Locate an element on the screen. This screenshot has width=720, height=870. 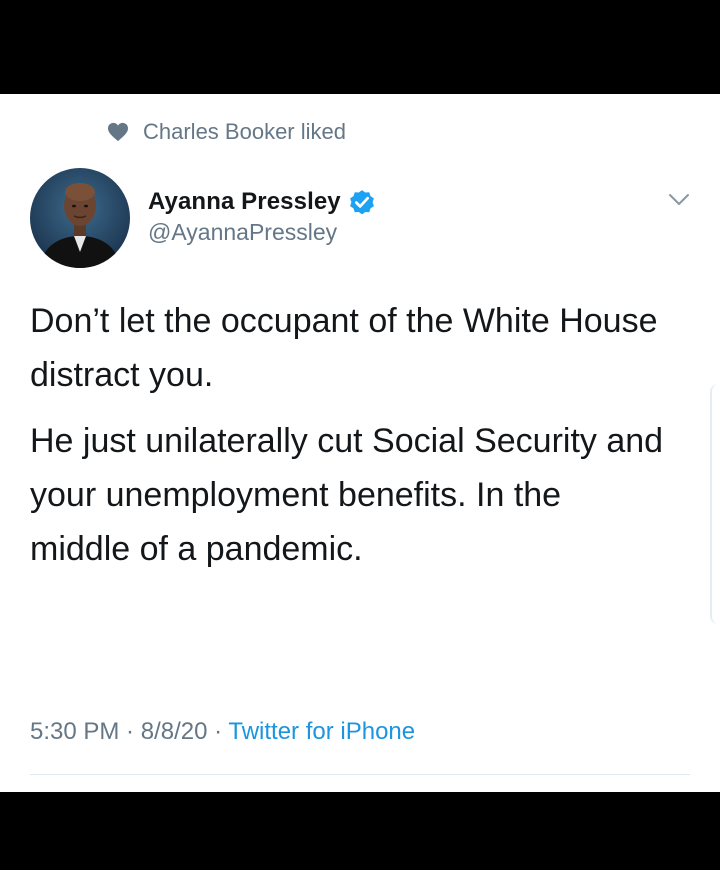
tweet-date: 8/8/20 is located at coordinates (174, 731).